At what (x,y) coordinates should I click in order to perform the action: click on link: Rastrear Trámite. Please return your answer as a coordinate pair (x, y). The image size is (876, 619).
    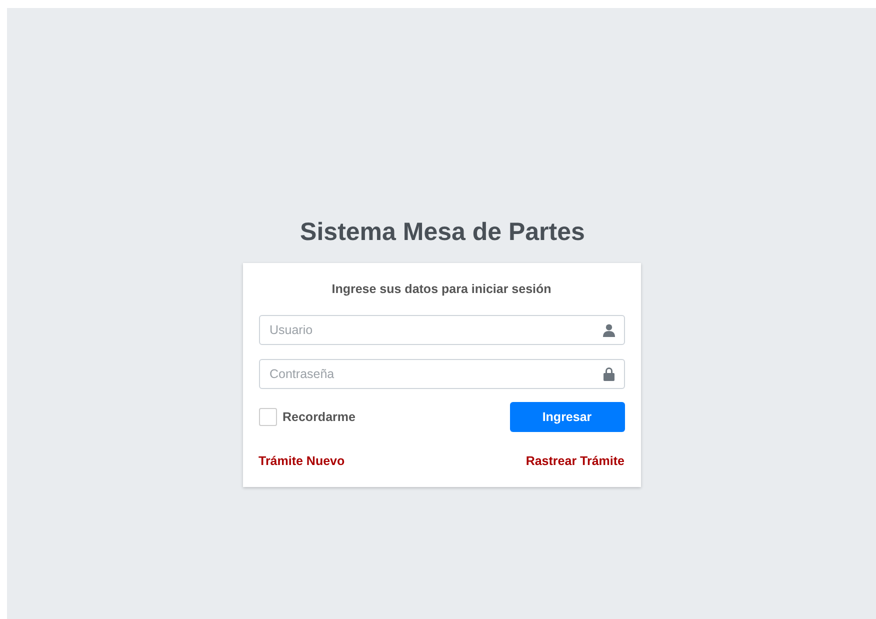
    Looking at the image, I should click on (575, 461).